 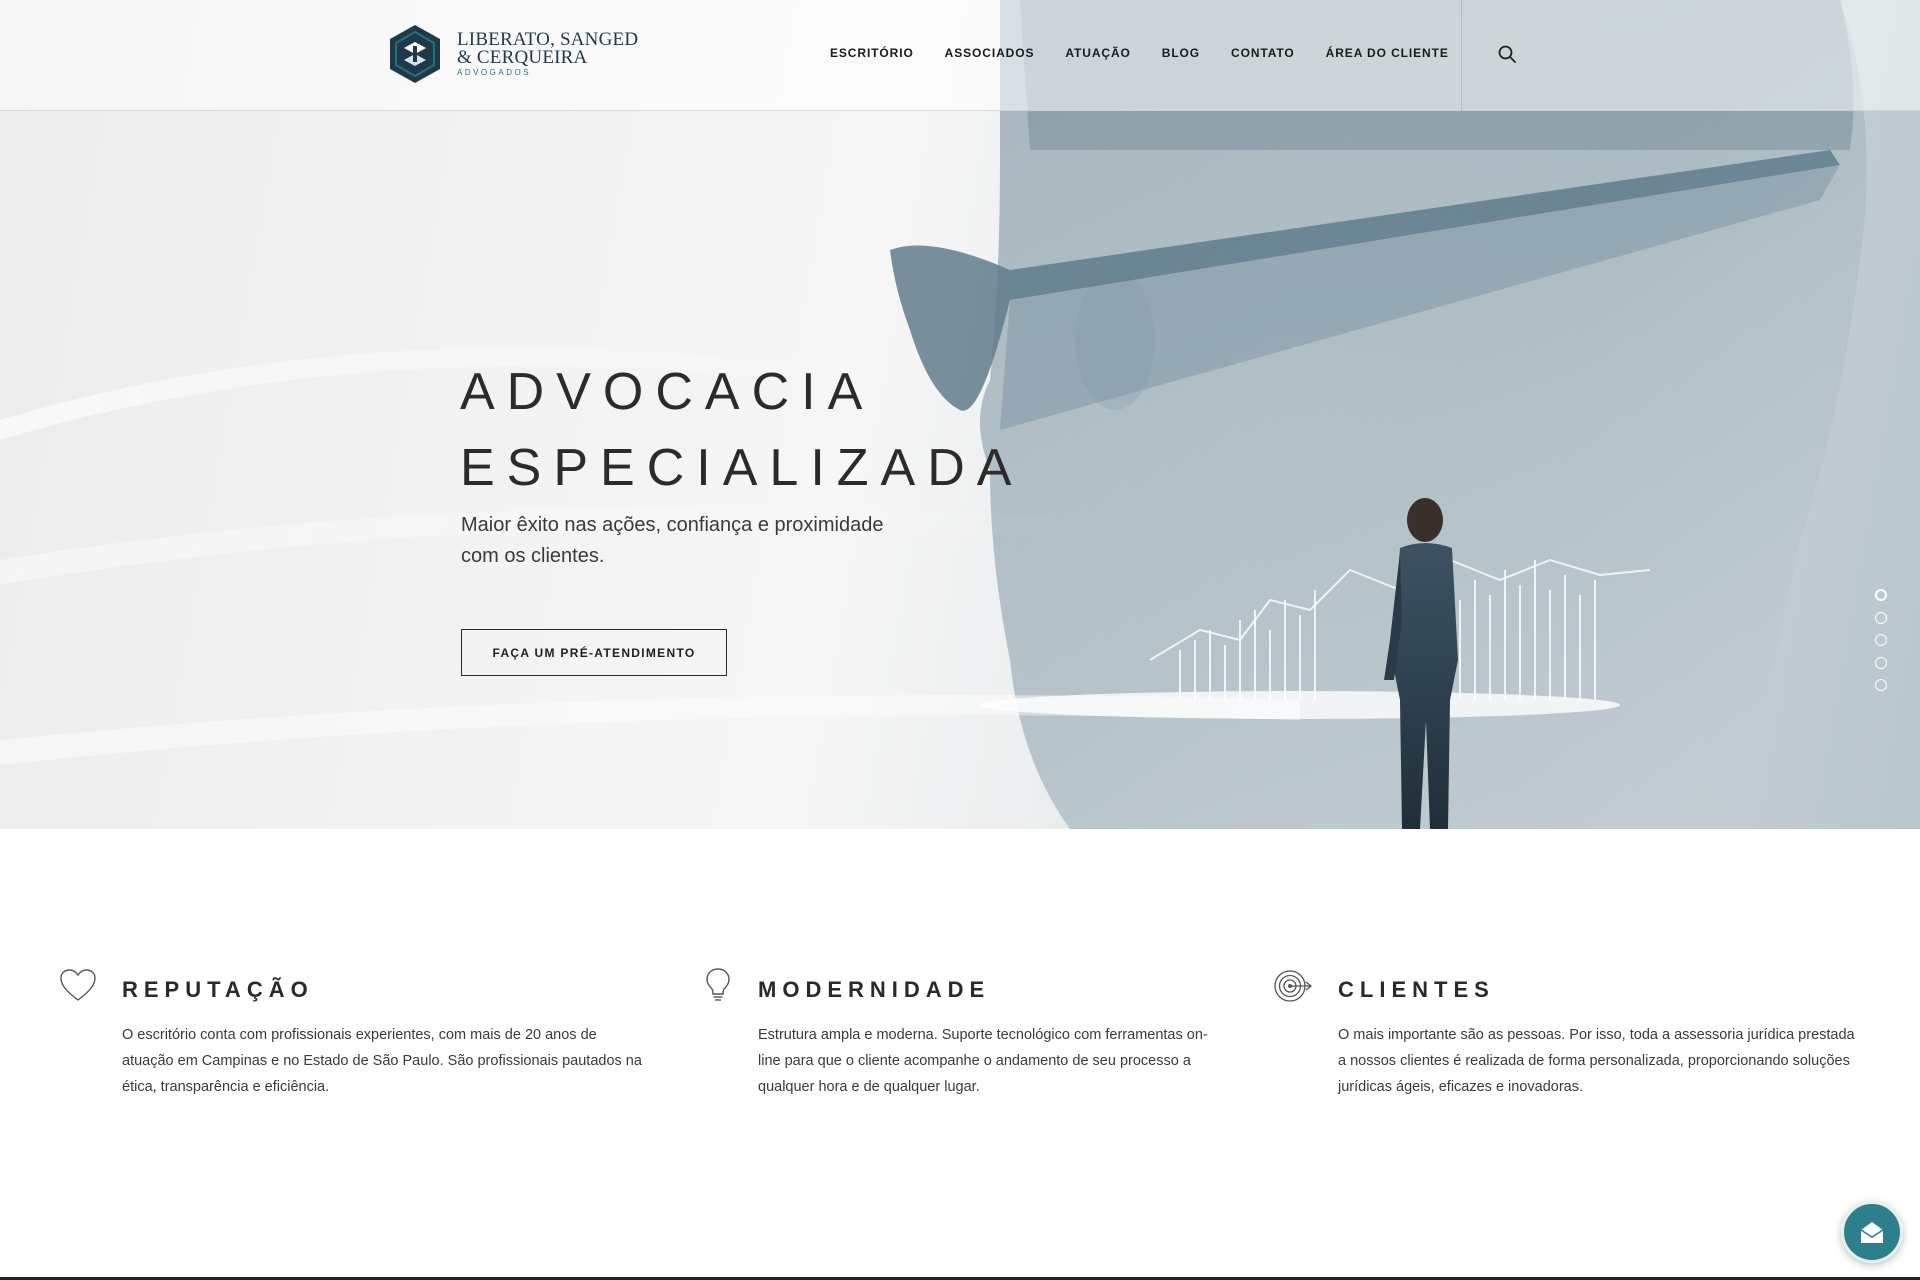 I want to click on hero-title-line2: ESPECIALIZADA, so click(x=742, y=468).